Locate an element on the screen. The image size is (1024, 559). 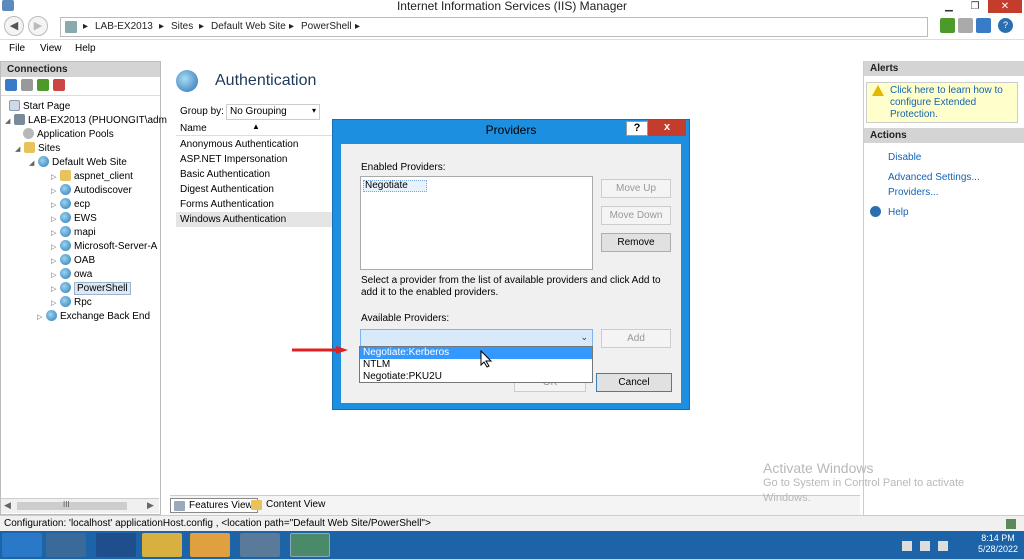
cancel-button: Cancel is located at coordinates (634, 382).